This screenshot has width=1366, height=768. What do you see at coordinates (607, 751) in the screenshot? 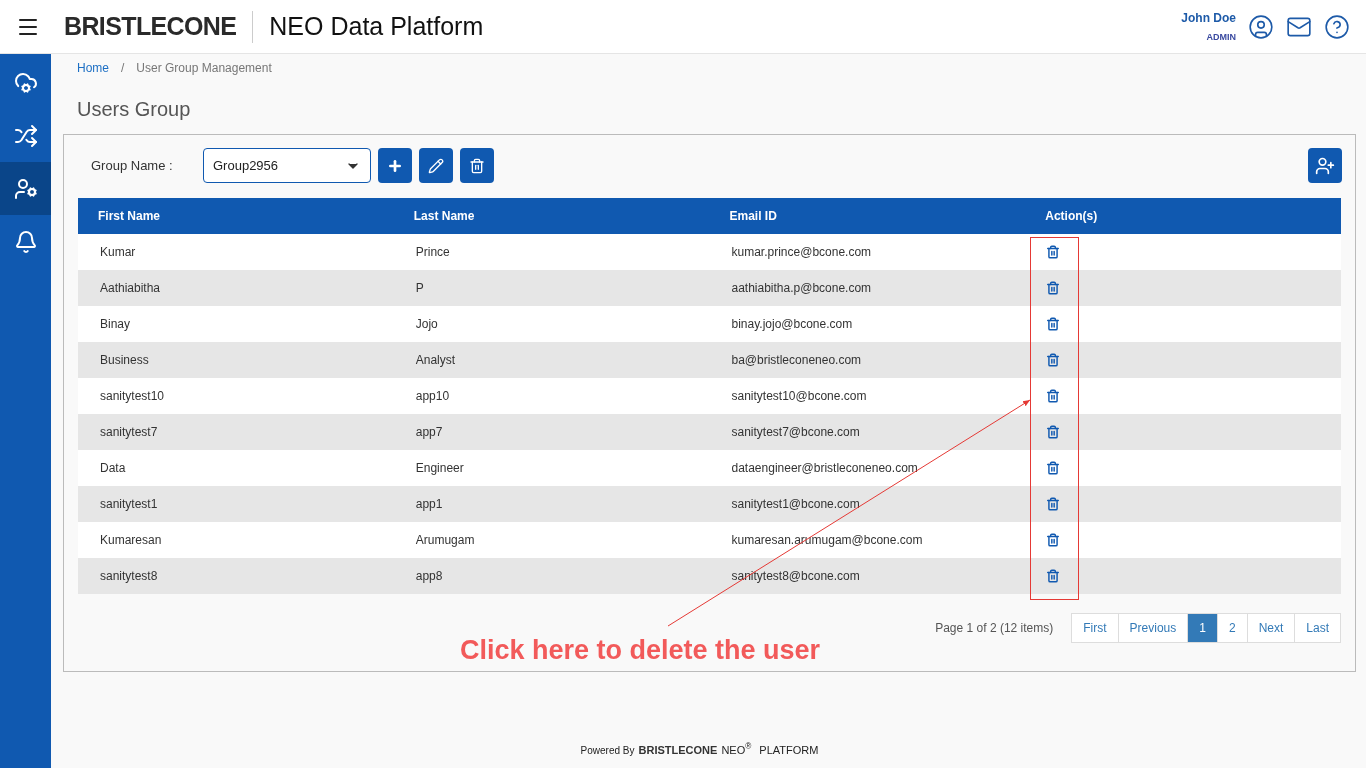
I see `footer-prefix: Powered By` at bounding box center [607, 751].